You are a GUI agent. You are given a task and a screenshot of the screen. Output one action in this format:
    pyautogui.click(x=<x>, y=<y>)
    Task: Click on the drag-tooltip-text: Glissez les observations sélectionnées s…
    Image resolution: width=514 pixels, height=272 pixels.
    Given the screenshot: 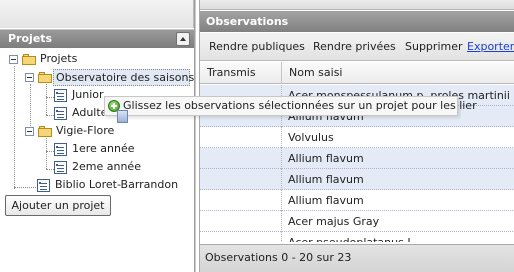 What is the action you would take?
    pyautogui.click(x=300, y=105)
    